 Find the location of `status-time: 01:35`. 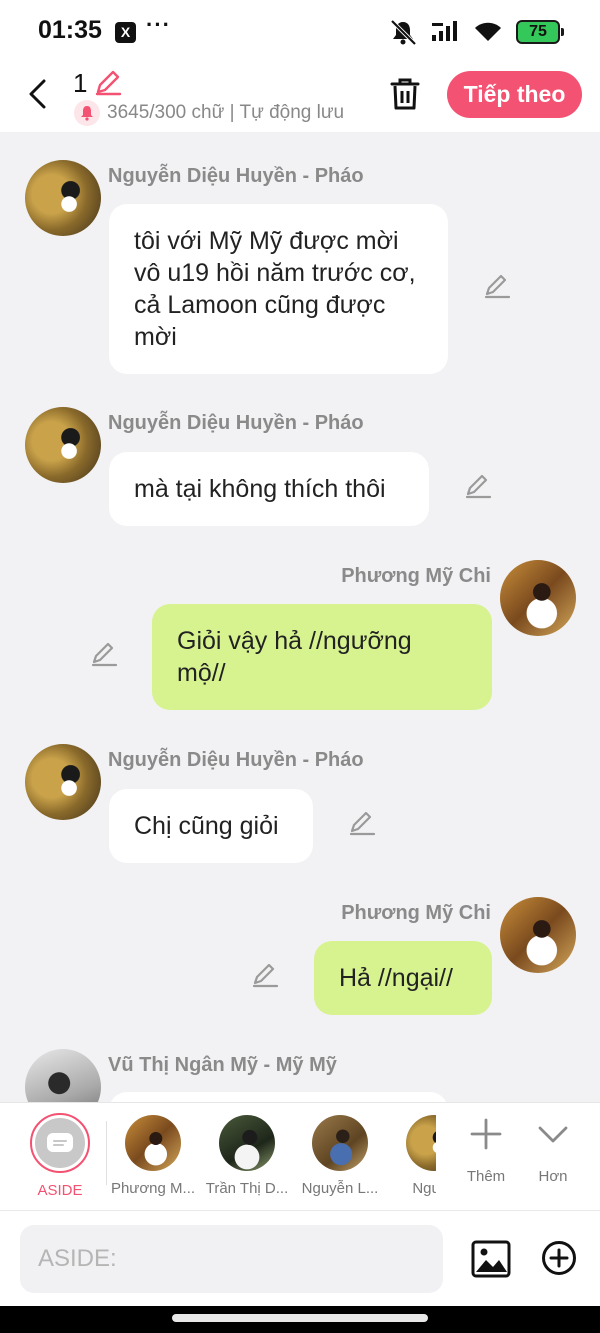

status-time: 01:35 is located at coordinates (70, 30).